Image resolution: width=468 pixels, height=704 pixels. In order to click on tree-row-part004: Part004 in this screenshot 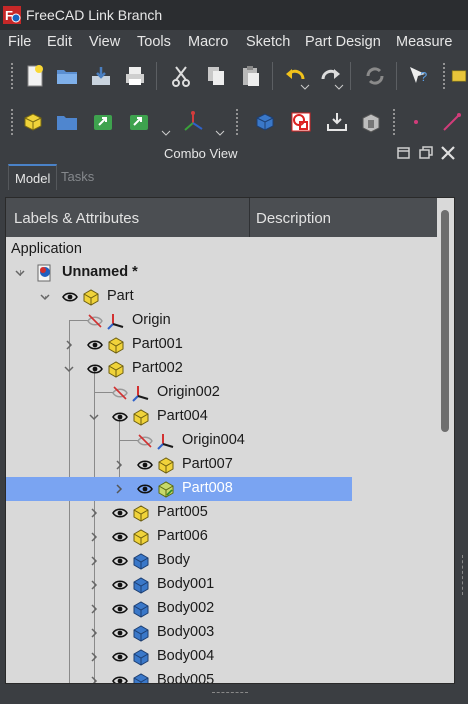, I will do `click(222, 417)`.